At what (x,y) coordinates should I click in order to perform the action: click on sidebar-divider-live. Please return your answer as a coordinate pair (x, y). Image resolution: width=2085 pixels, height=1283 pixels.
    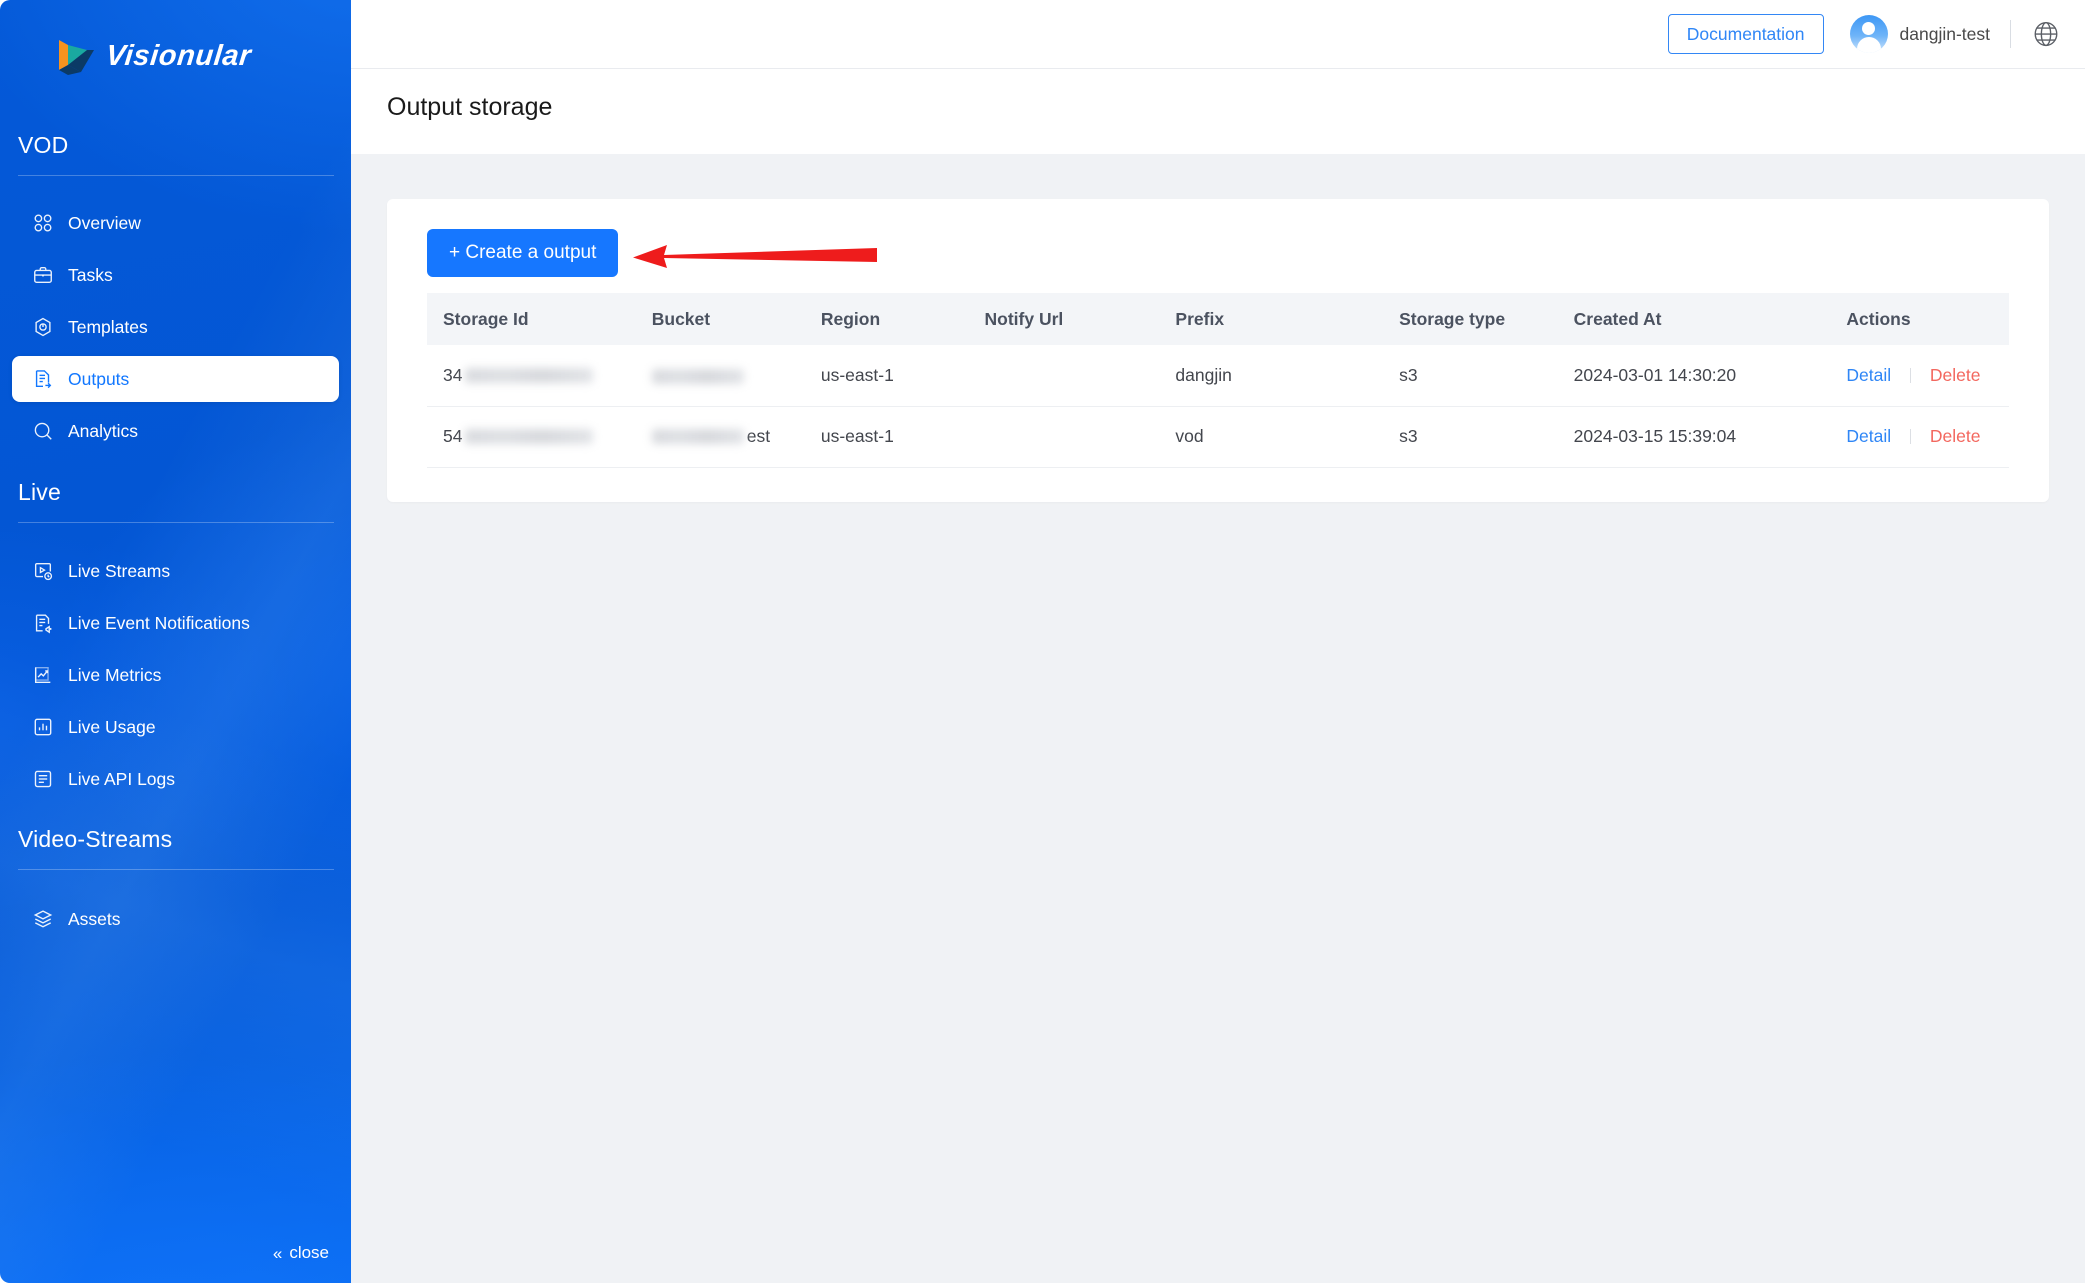
    Looking at the image, I should click on (176, 522).